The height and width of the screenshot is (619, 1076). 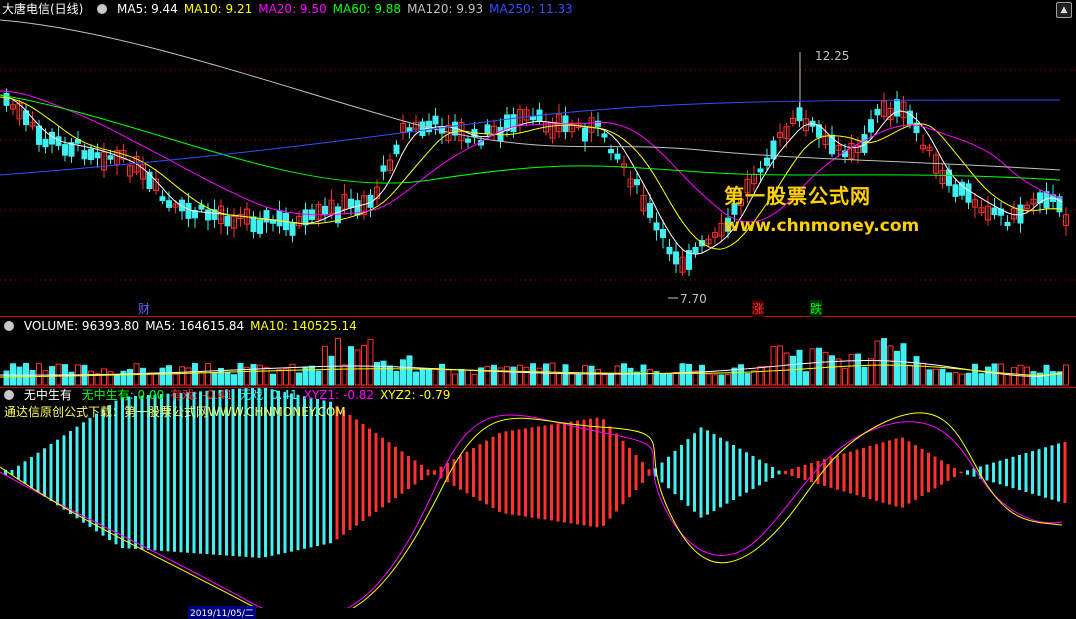 I want to click on finance-tag: 财, so click(x=144, y=308).